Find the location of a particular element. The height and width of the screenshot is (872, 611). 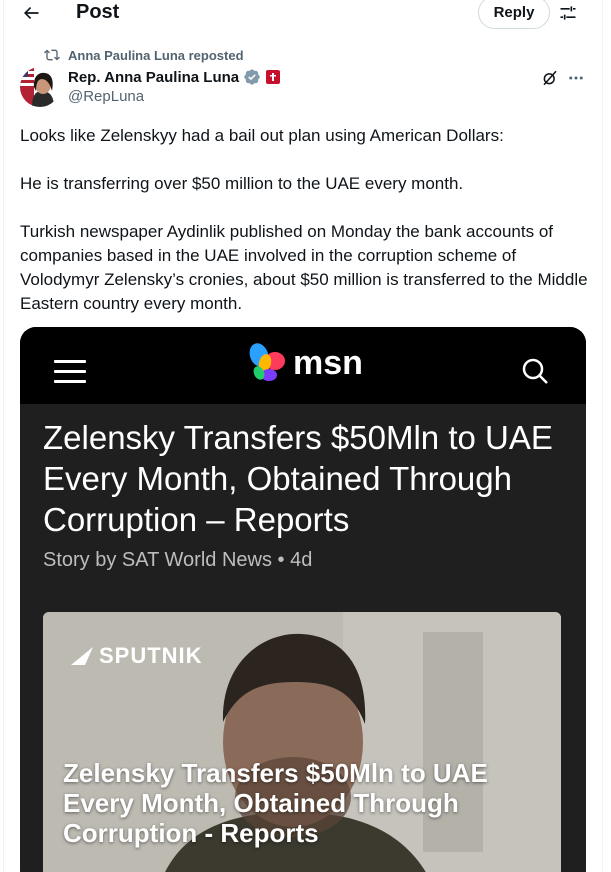

author-name-row: Rep. Anna Paulina Luna is located at coordinates (174, 77).